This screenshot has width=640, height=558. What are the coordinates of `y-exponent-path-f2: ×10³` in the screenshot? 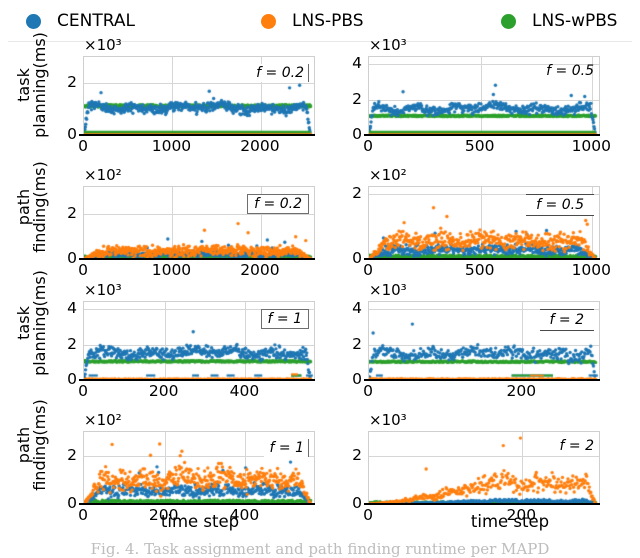 It's located at (388, 420).